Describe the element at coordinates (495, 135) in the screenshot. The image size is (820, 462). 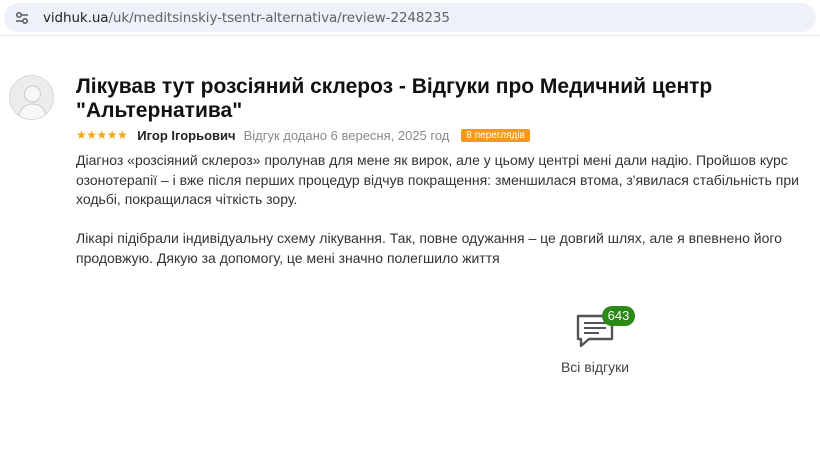
I see `views-badge: 8 переглядів` at that location.